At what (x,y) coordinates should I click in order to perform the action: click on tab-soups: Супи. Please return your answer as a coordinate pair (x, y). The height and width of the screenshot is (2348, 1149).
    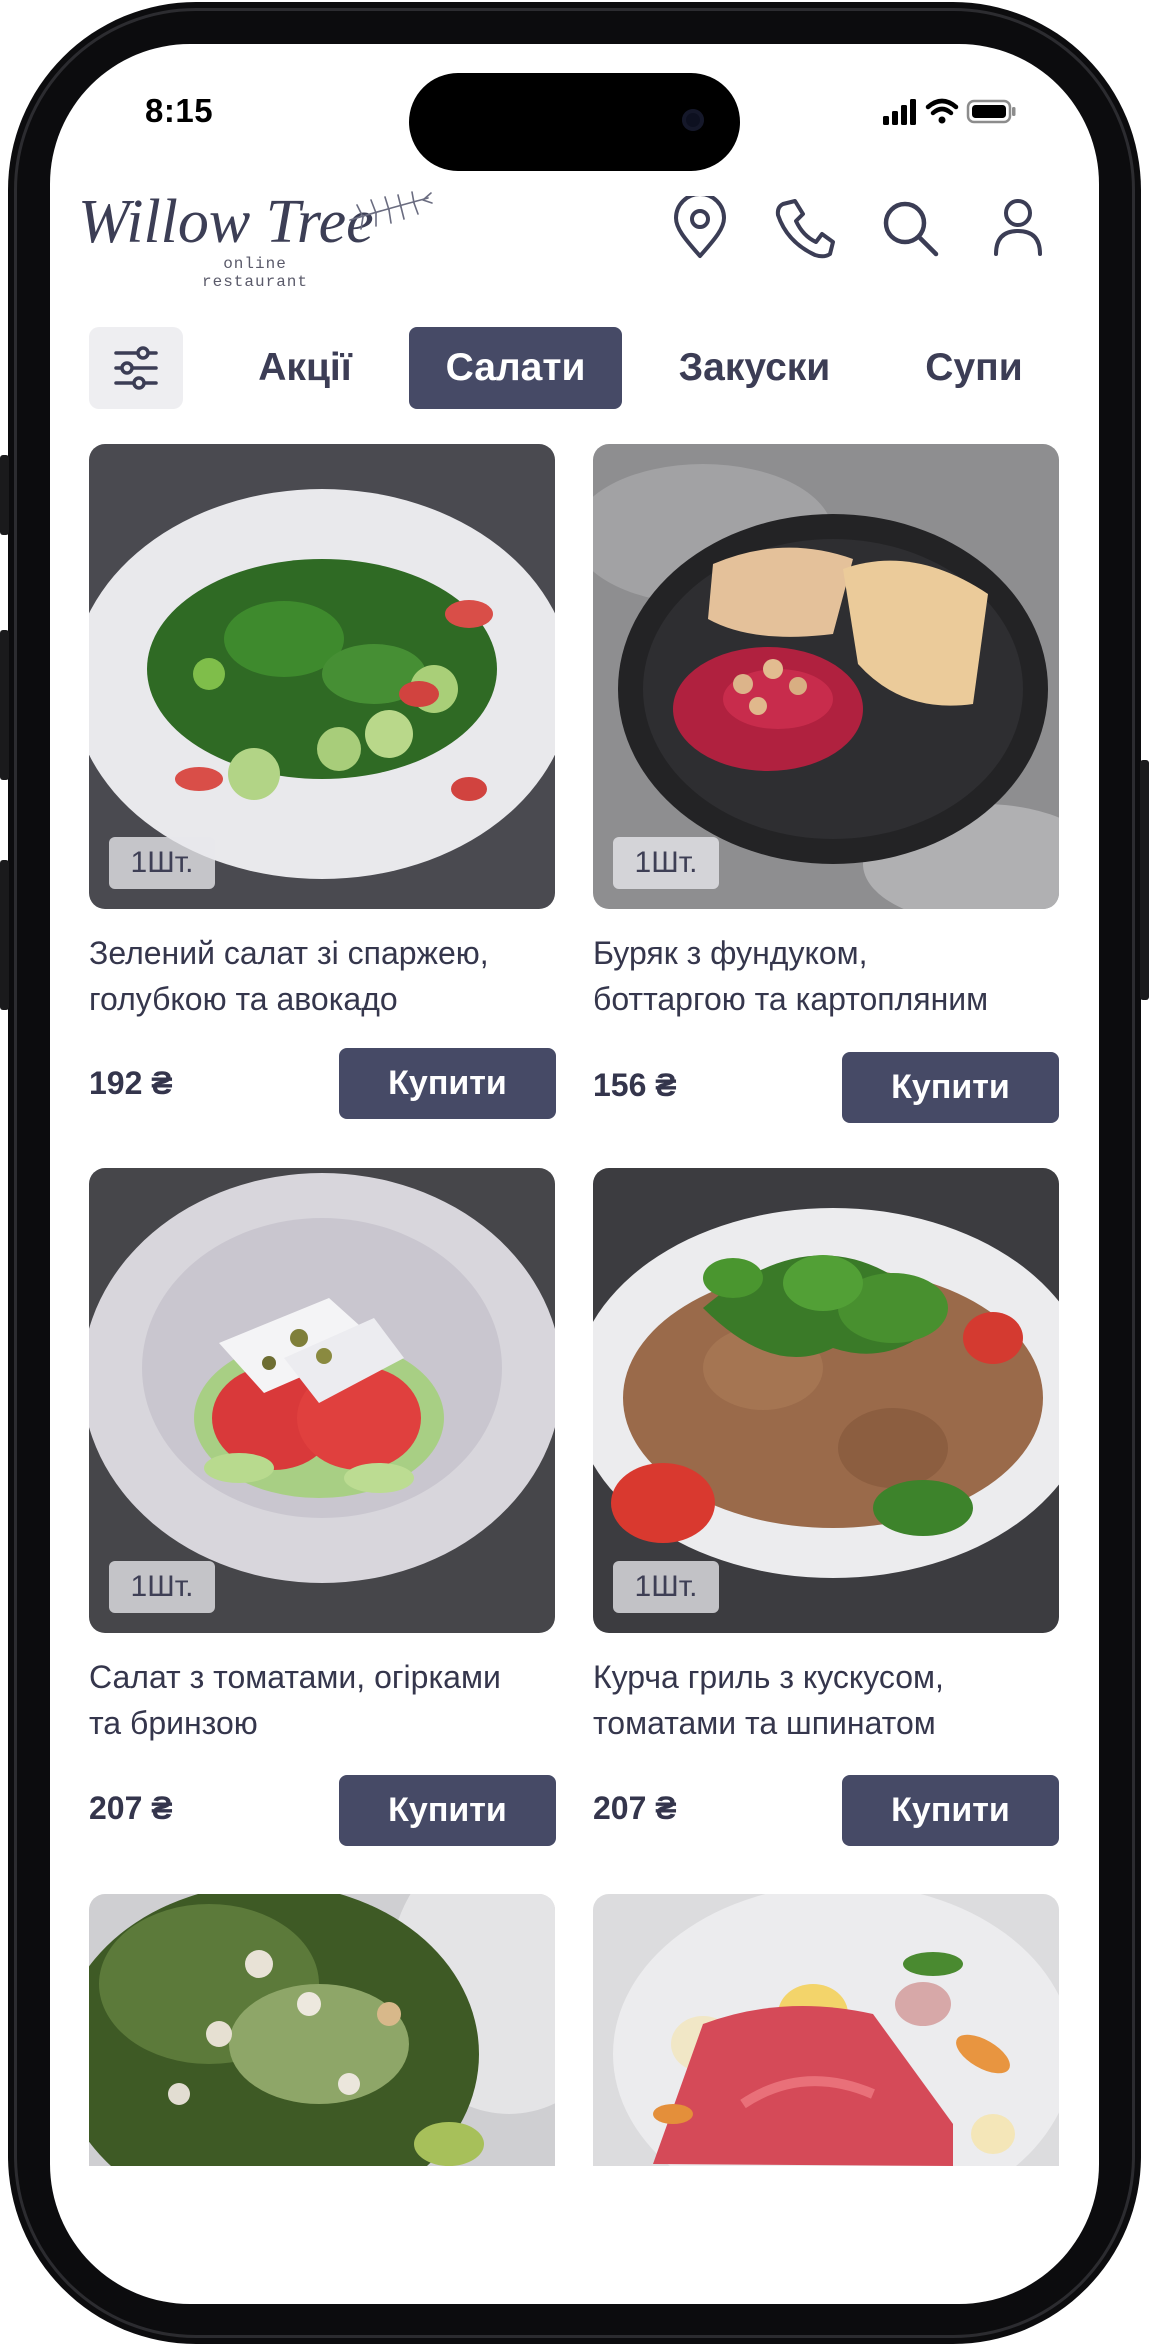
    Looking at the image, I should click on (974, 368).